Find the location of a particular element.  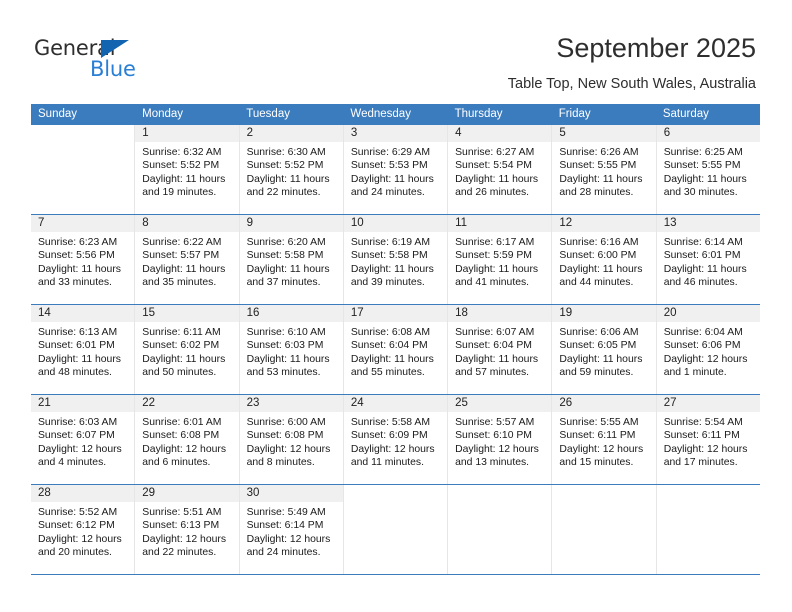

day-detail-line: Sunrise: 6:16 AM is located at coordinates (599, 242).